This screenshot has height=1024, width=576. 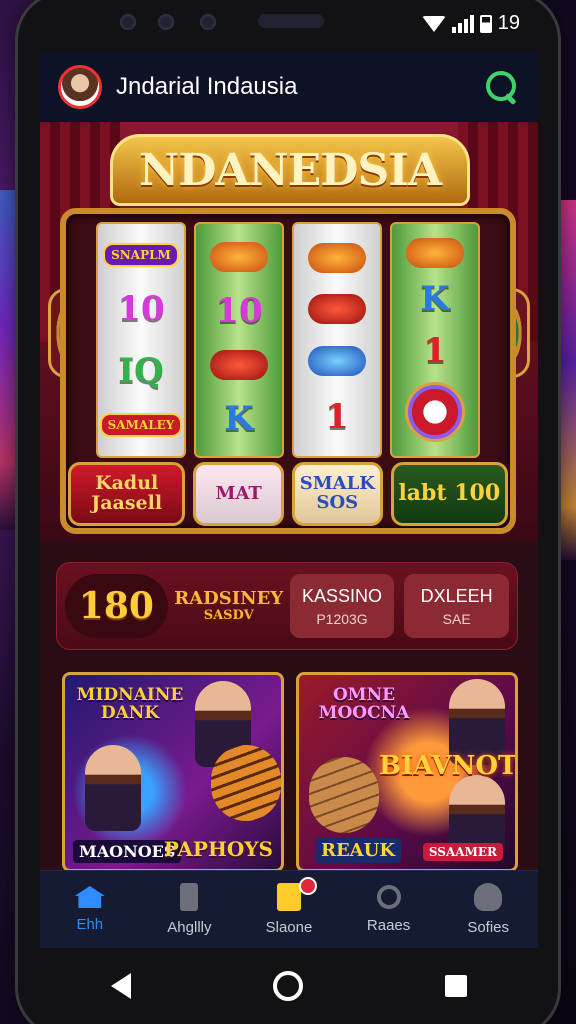 I want to click on notification-dot-icon, so click(x=308, y=886).